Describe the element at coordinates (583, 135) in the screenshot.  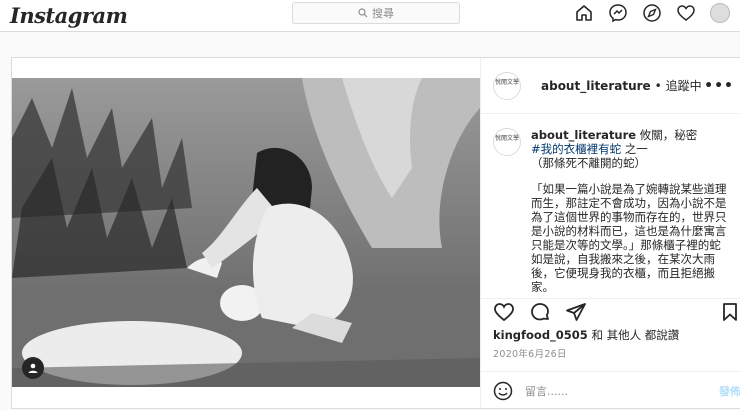
I see `caption-username: about_literature` at that location.